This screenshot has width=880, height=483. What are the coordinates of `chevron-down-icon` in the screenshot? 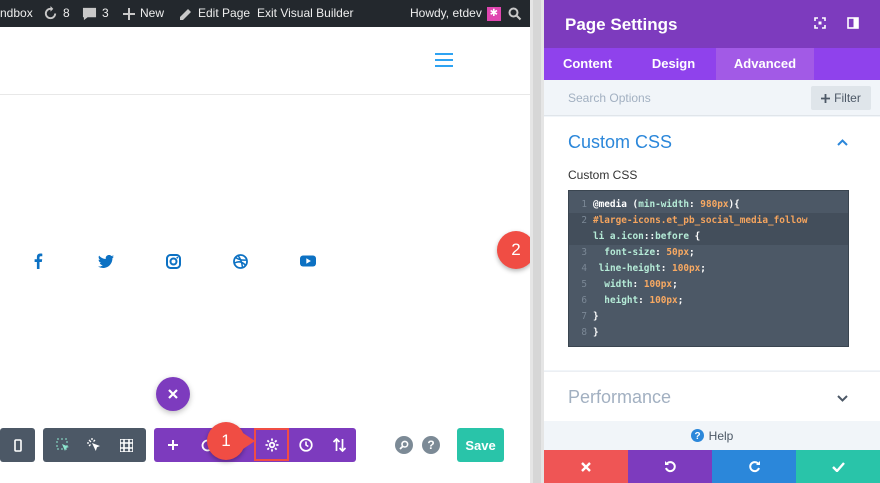 It's located at (842, 398).